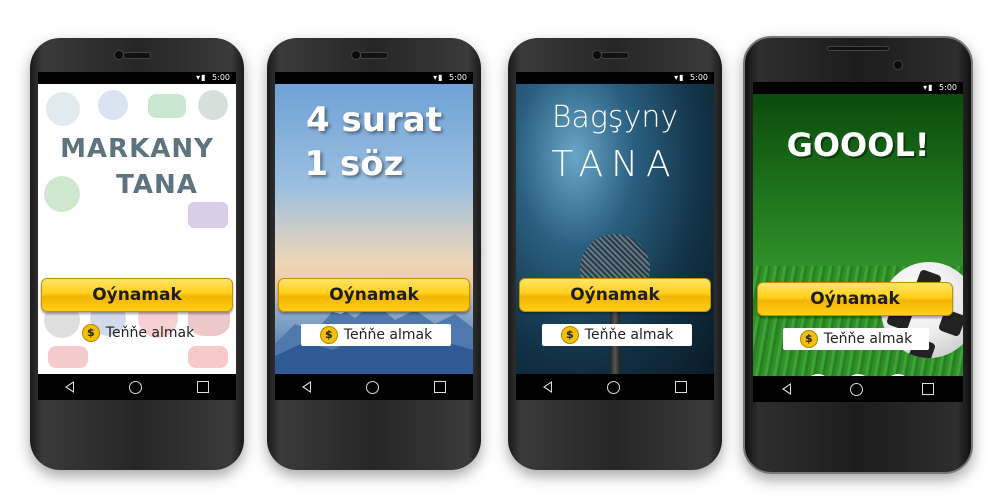 The height and width of the screenshot is (500, 1000). What do you see at coordinates (615, 117) in the screenshot?
I see `game-title-line-1: Bagşyny` at bounding box center [615, 117].